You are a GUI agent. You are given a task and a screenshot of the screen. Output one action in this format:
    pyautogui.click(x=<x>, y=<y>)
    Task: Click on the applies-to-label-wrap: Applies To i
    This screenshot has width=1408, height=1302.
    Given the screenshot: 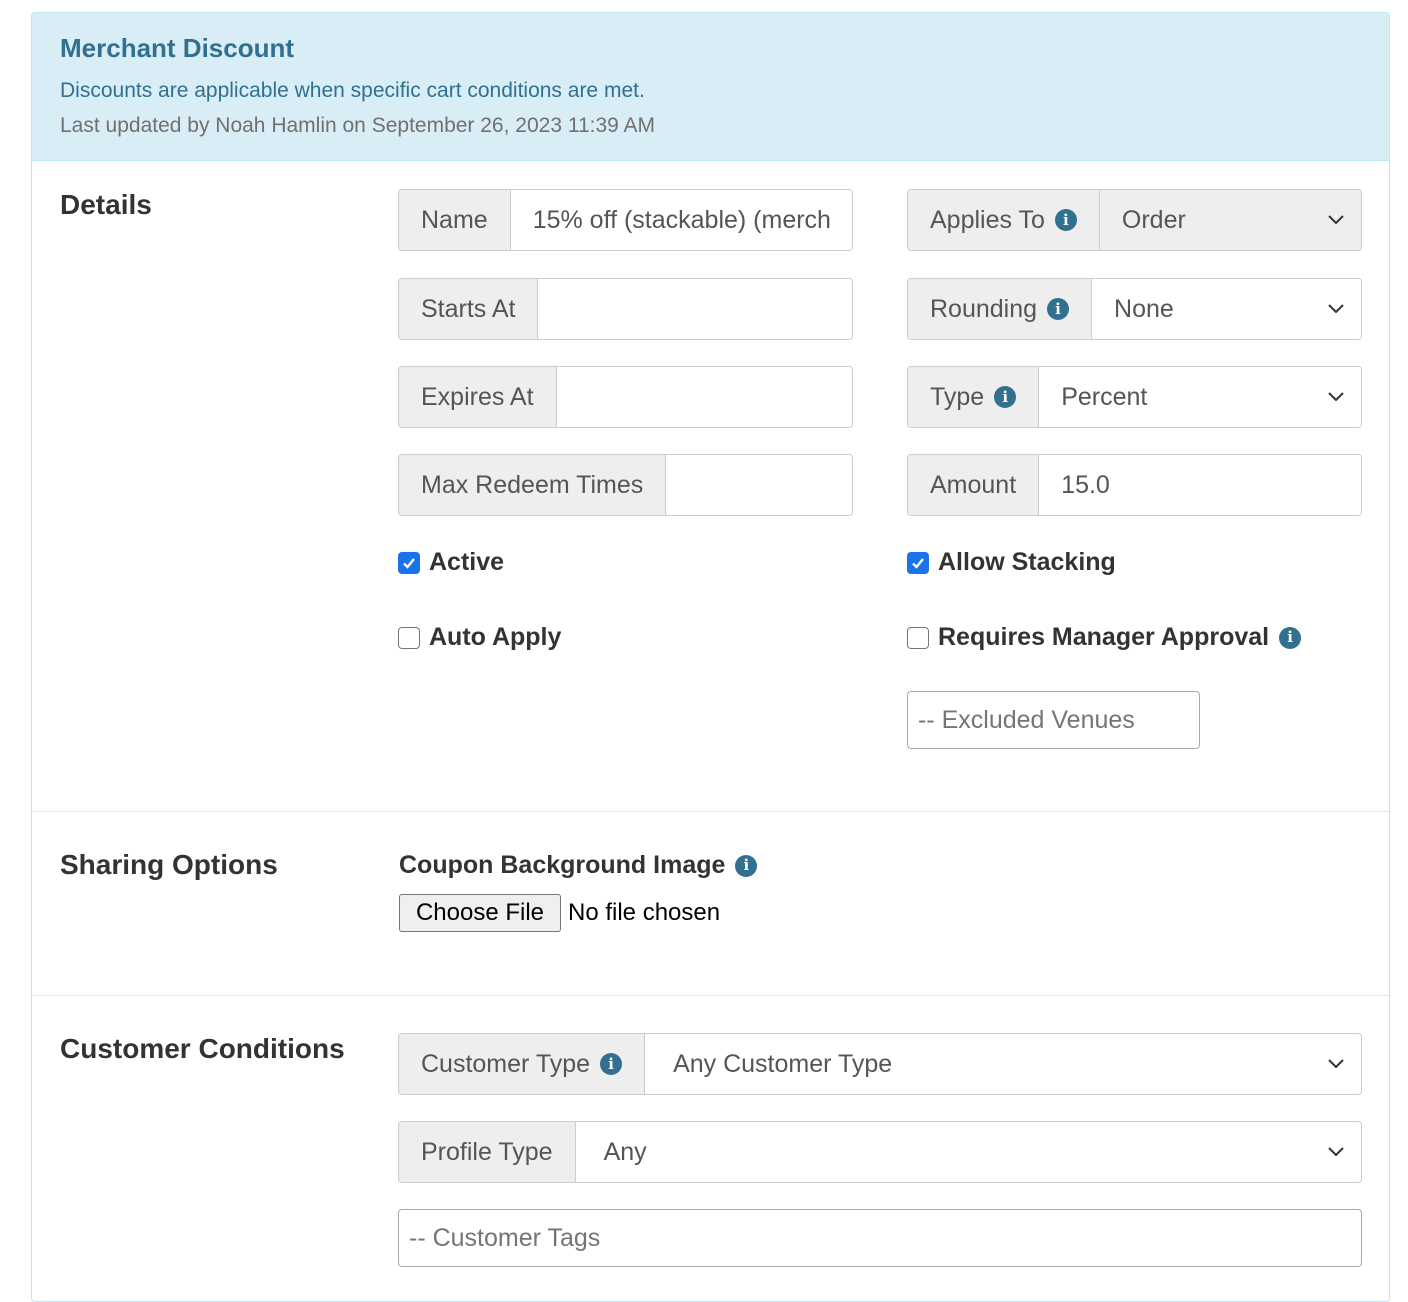 What is the action you would take?
    pyautogui.click(x=1004, y=220)
    